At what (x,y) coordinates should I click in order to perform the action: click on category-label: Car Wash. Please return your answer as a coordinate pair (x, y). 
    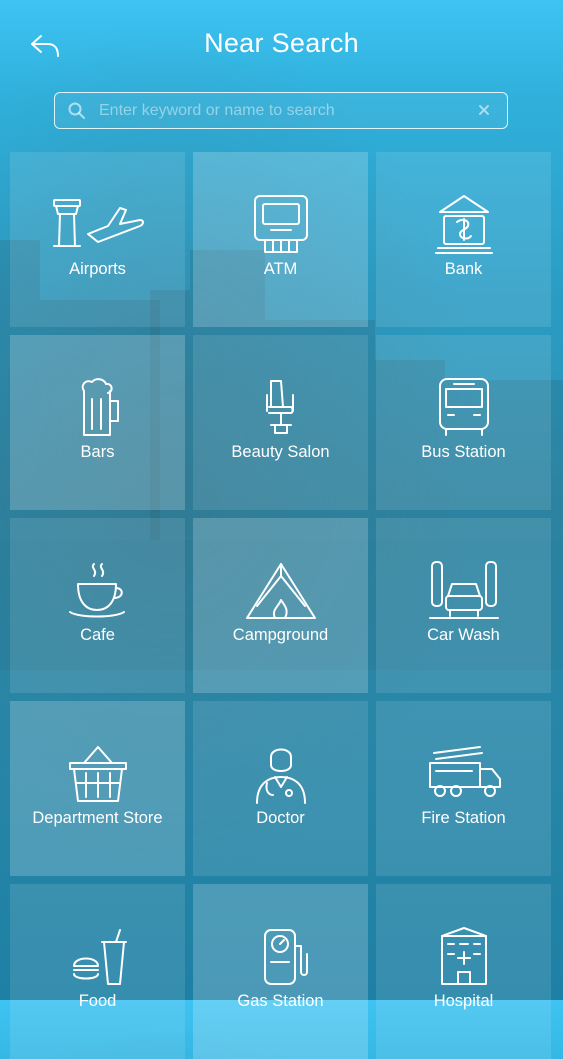
    Looking at the image, I should click on (463, 635).